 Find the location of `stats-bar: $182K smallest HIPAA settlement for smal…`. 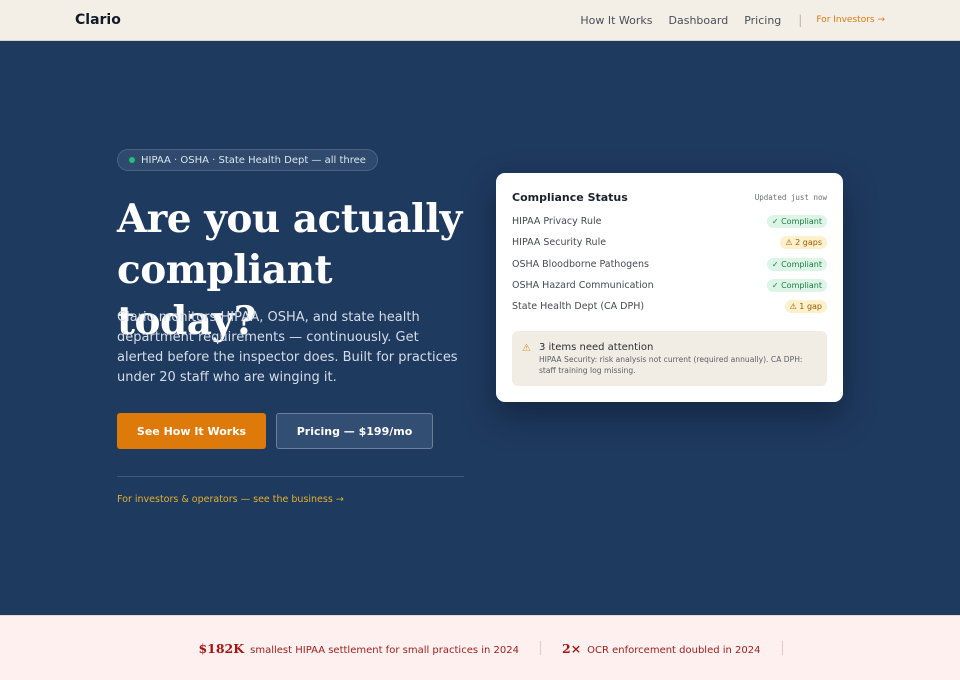

stats-bar: $182K smallest HIPAA settlement for smal… is located at coordinates (480, 647).